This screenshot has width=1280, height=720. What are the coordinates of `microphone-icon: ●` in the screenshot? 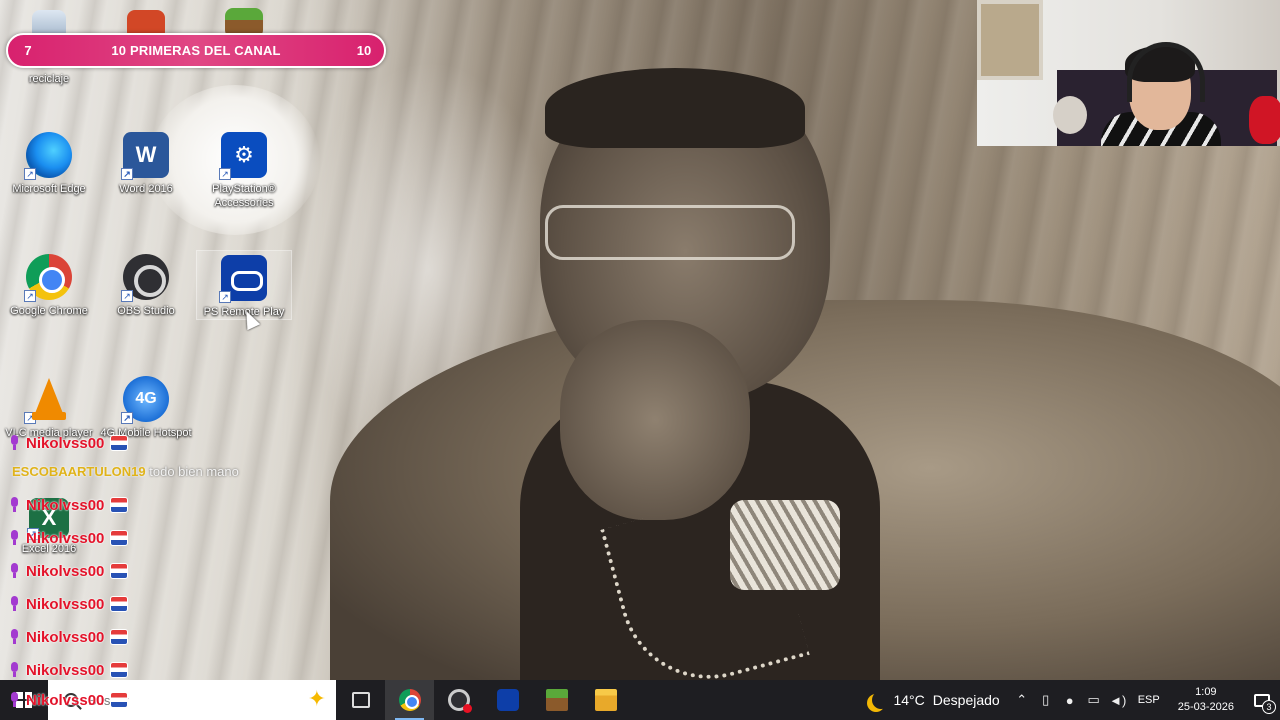 It's located at (1070, 700).